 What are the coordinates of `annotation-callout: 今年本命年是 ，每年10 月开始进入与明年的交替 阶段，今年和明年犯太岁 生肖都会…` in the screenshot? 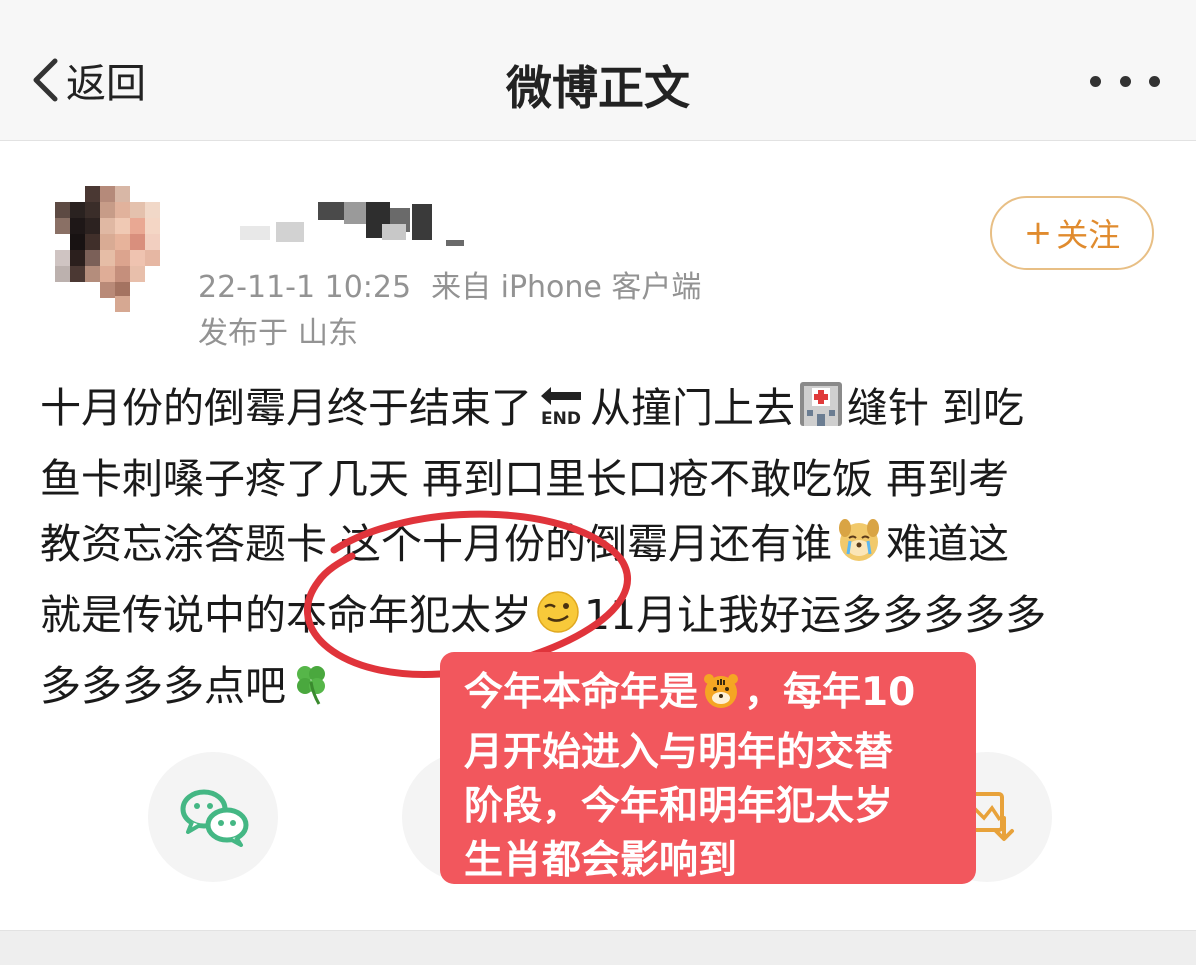 It's located at (708, 768).